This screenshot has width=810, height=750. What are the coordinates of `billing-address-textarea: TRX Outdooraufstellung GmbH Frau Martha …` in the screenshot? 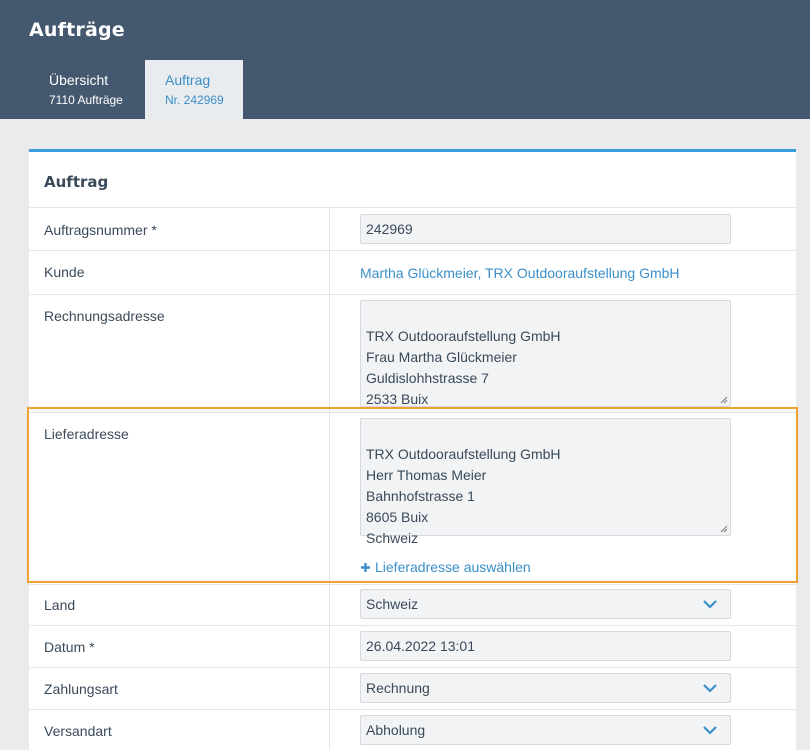 It's located at (545, 353).